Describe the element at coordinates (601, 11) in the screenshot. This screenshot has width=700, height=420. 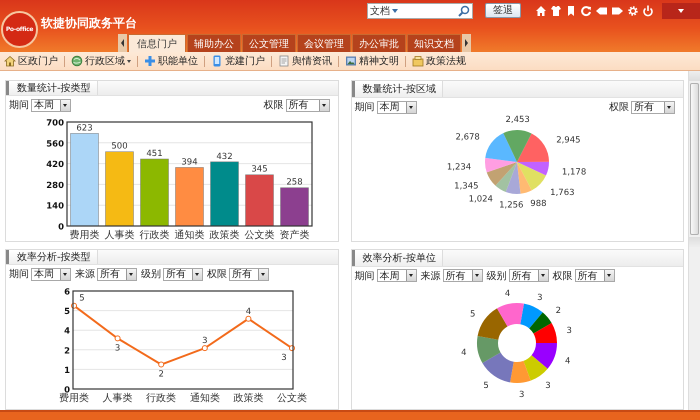
I see `back-arrow-icon` at that location.